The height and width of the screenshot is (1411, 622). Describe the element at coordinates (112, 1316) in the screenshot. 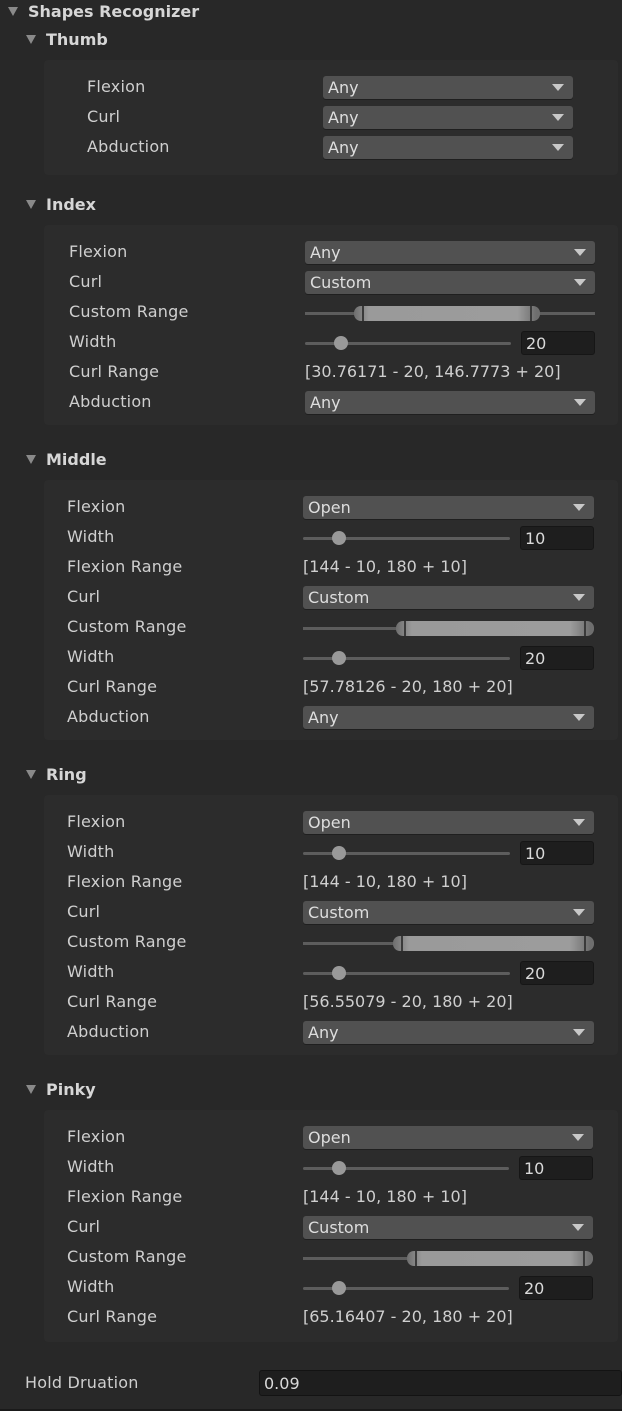

I see `pinky-curl-range-label: Curl Range` at that location.